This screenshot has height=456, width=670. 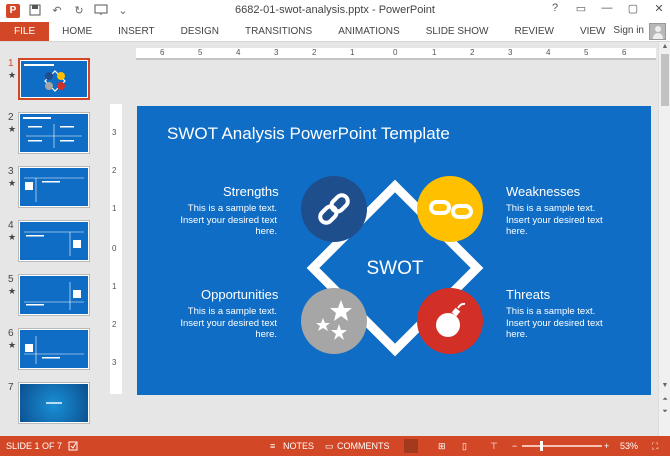 I want to click on zoom-slider-thumb, so click(x=541, y=446).